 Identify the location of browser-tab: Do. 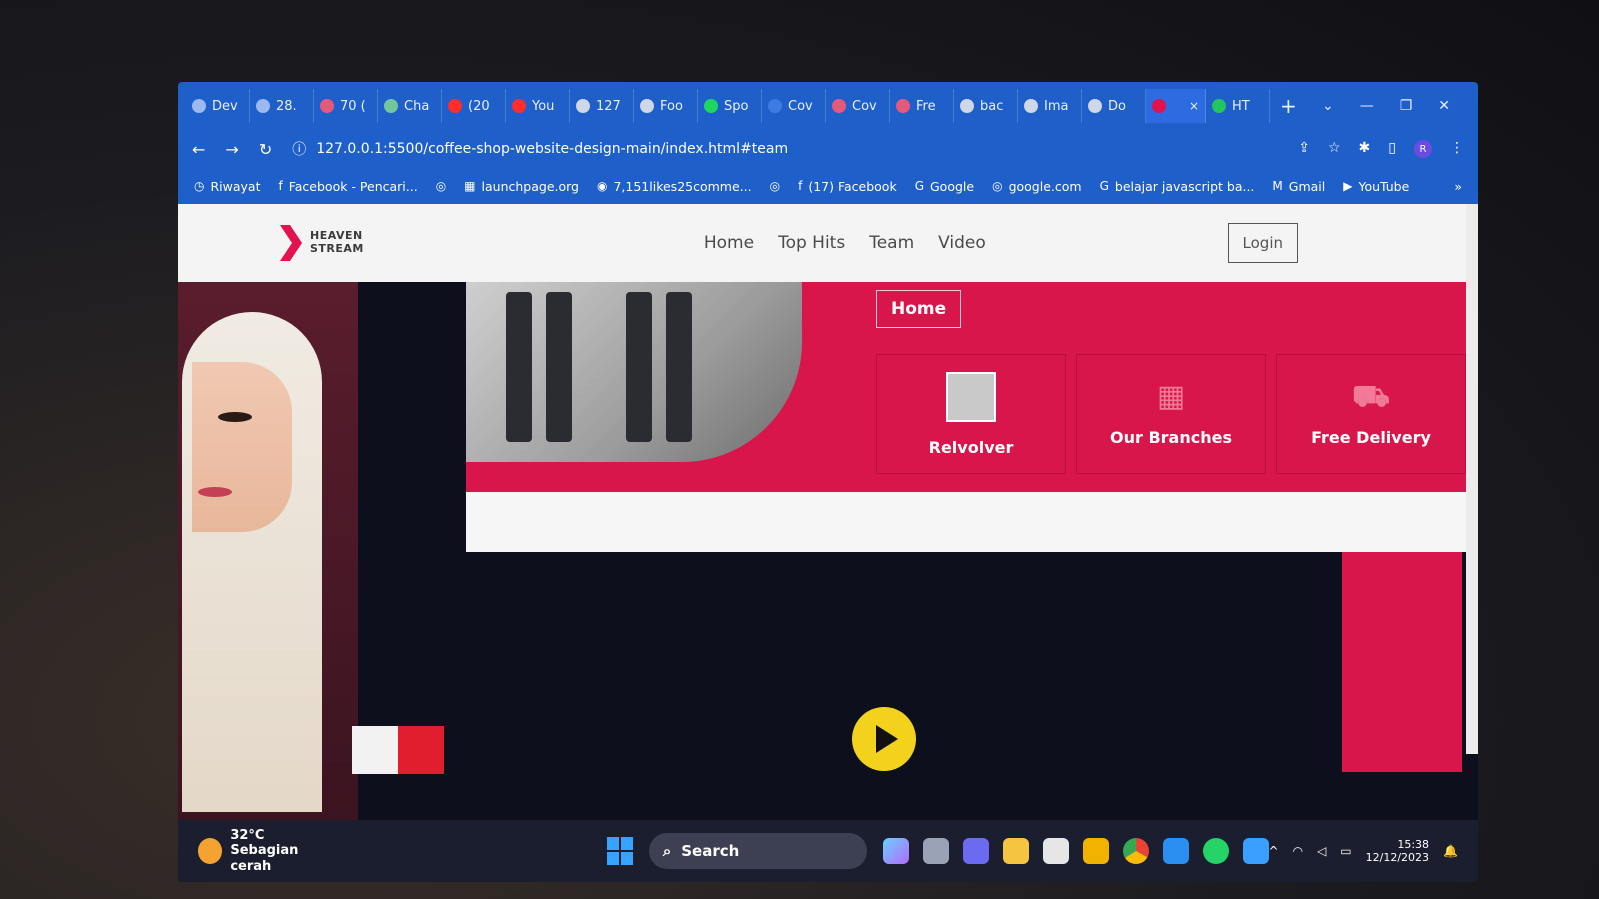
(1114, 106).